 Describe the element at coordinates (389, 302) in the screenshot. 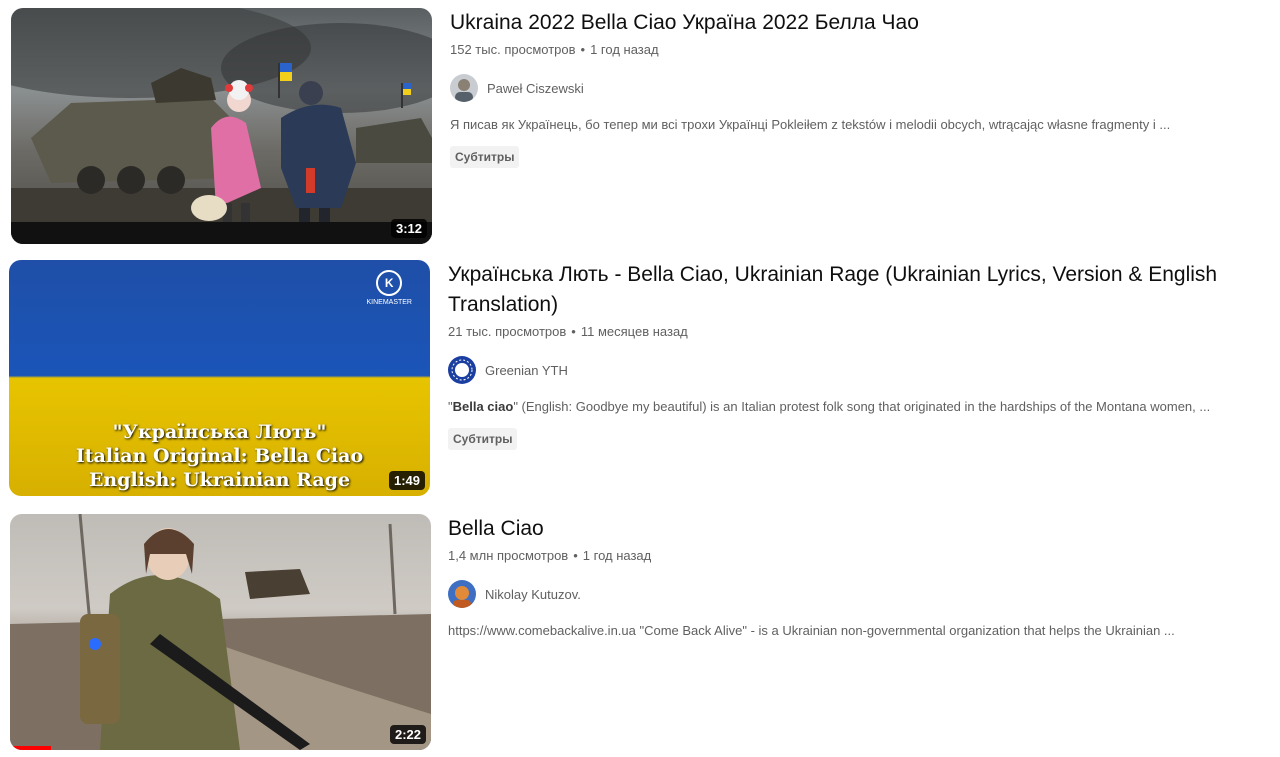

I see `watermark-text: KINEMASTER` at that location.